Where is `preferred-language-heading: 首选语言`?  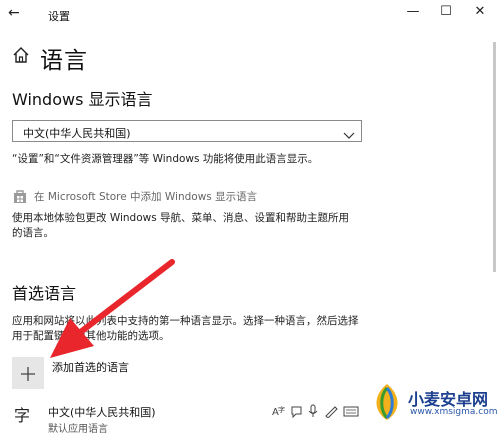 preferred-language-heading: 首选语言 is located at coordinates (44, 293).